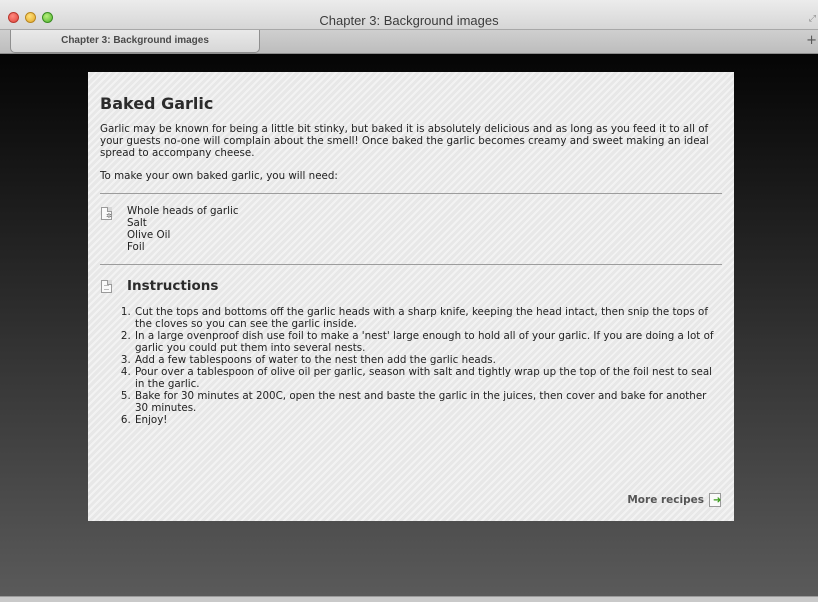 This screenshot has height=602, width=818. What do you see at coordinates (183, 211) in the screenshot?
I see `ingredient-item: Whole heads of garlic` at bounding box center [183, 211].